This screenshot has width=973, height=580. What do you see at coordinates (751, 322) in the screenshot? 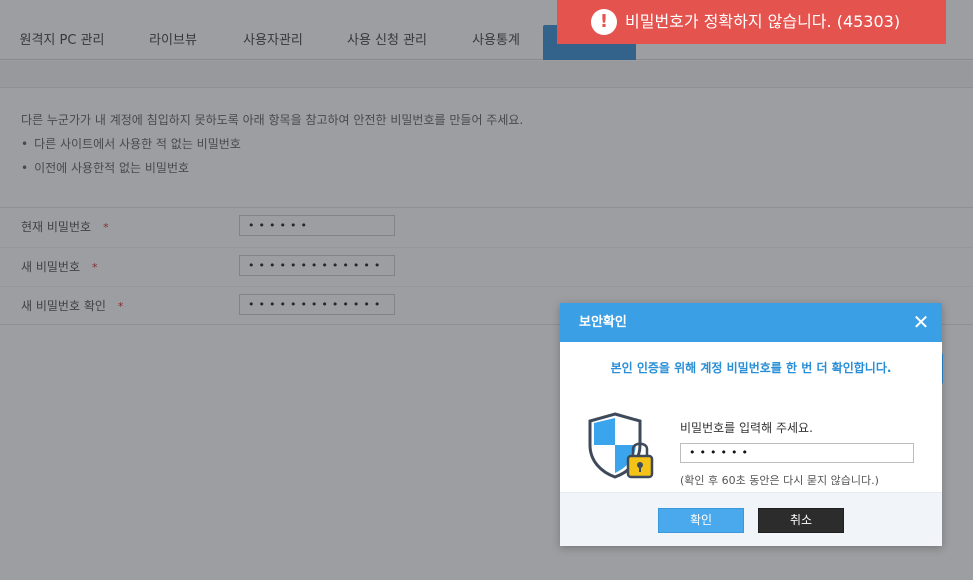
I see `dialog-header: 보안확인 ✕` at bounding box center [751, 322].